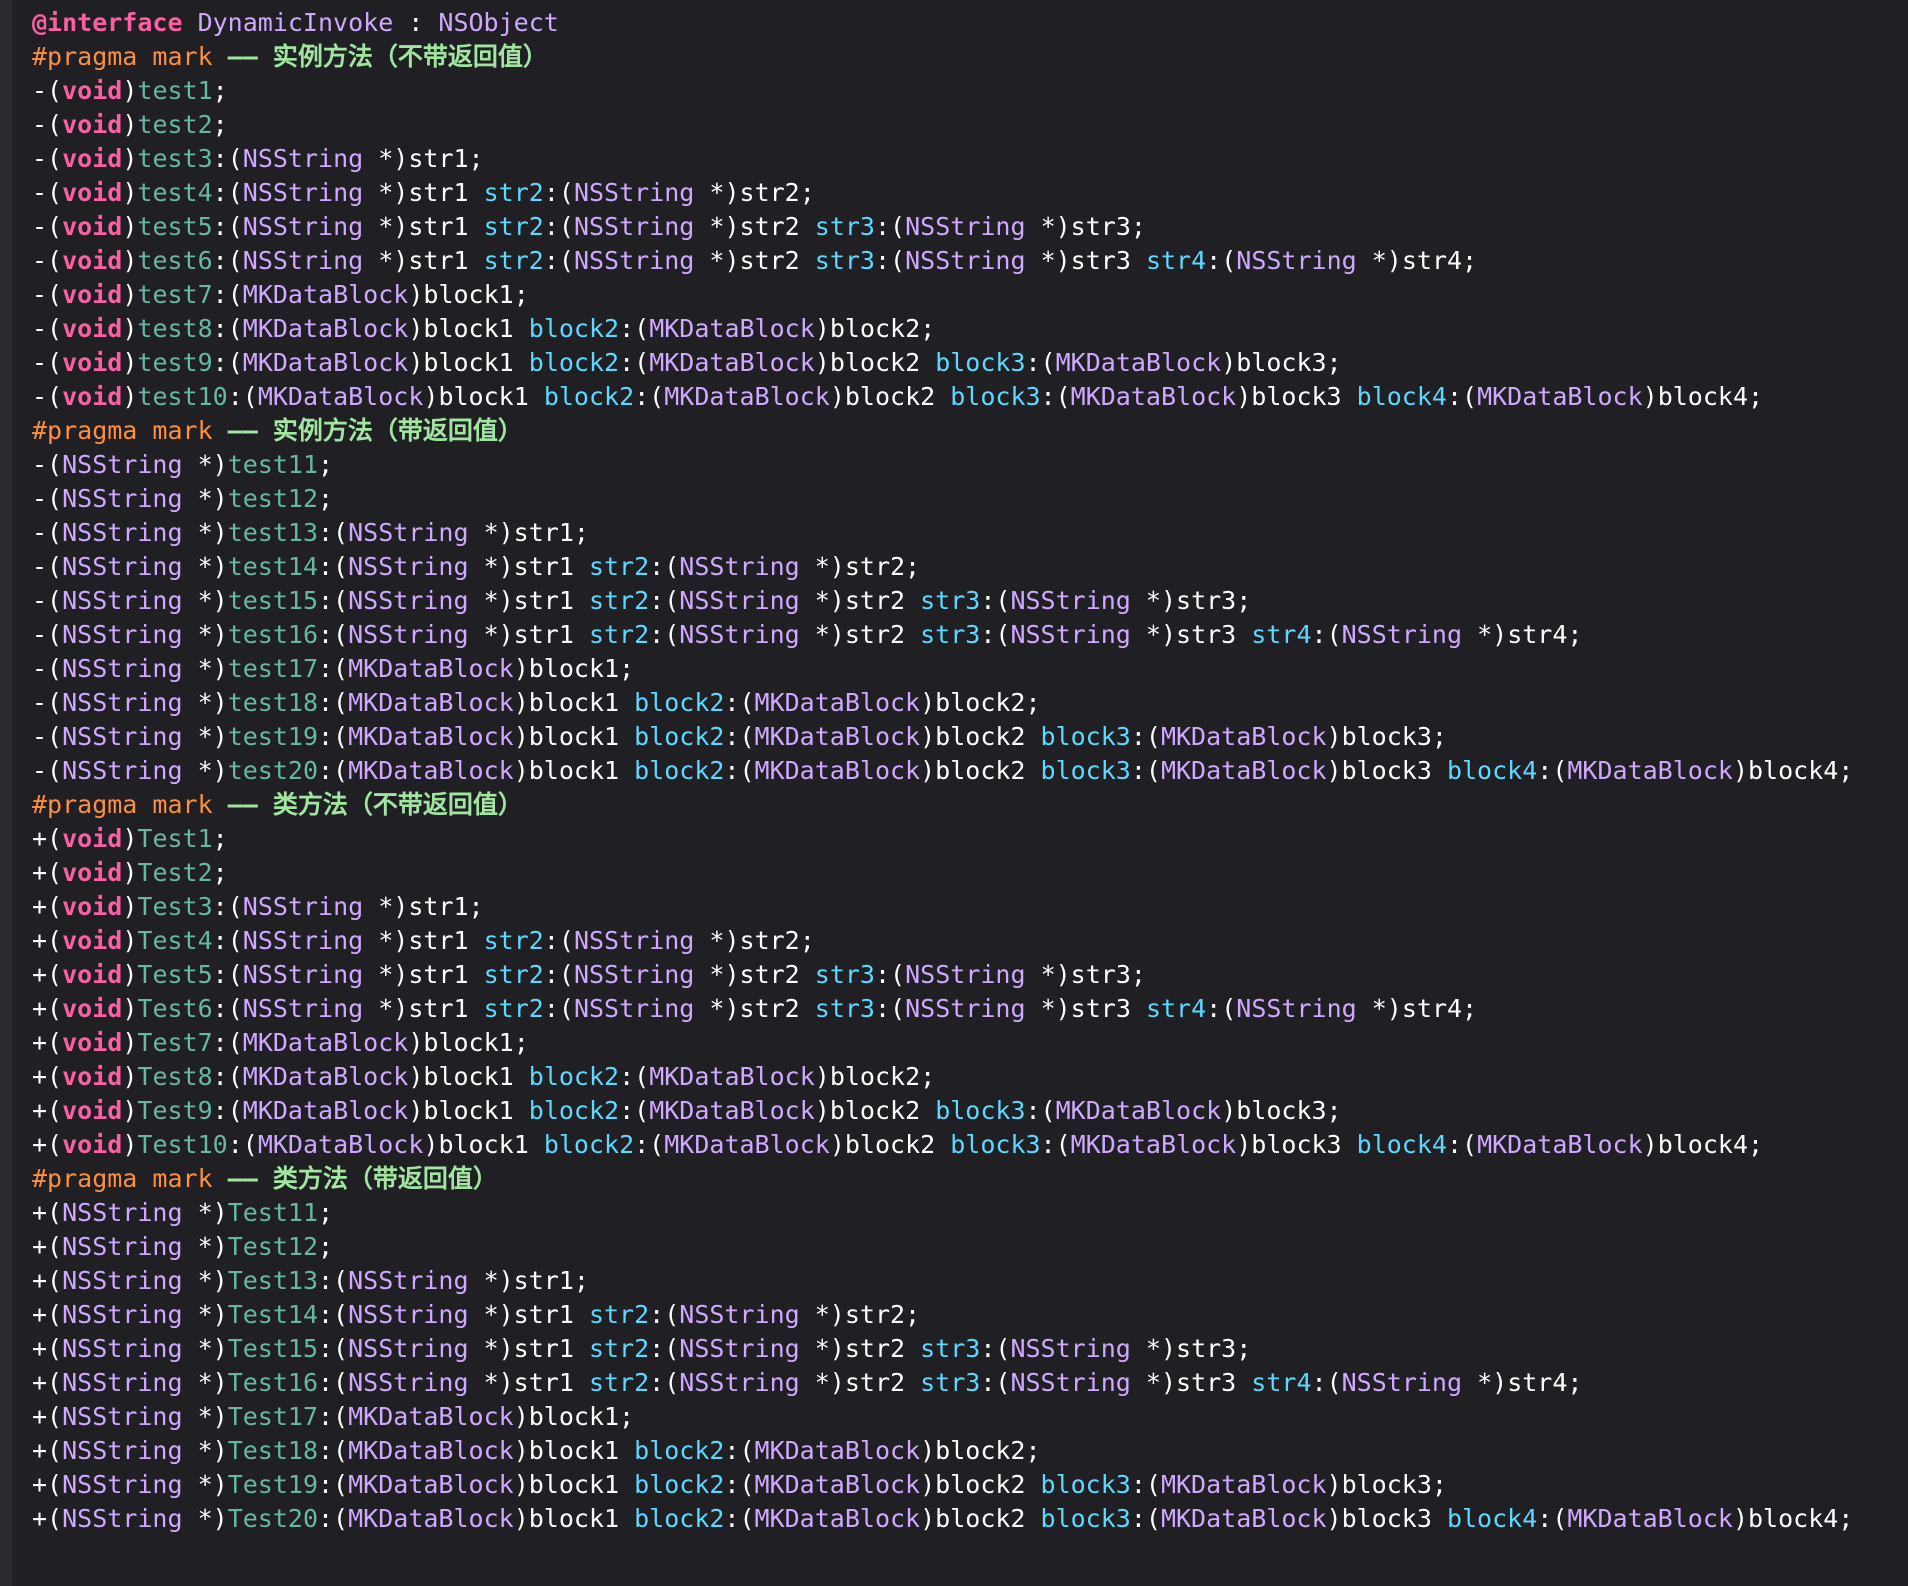 The image size is (1908, 1586). Describe the element at coordinates (175, 1042) in the screenshot. I see `code-token-method: Test7` at that location.